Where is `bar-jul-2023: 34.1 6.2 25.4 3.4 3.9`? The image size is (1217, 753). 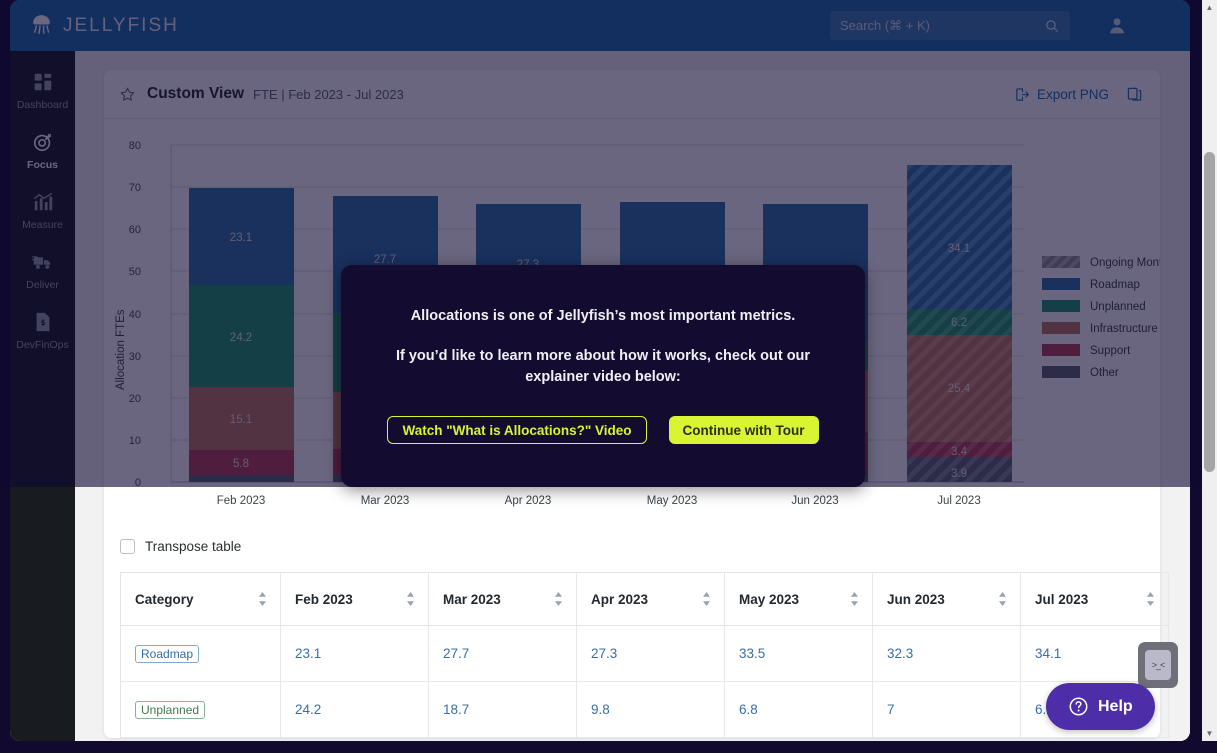 bar-jul-2023: 34.1 6.2 25.4 3.4 3.9 is located at coordinates (959, 323).